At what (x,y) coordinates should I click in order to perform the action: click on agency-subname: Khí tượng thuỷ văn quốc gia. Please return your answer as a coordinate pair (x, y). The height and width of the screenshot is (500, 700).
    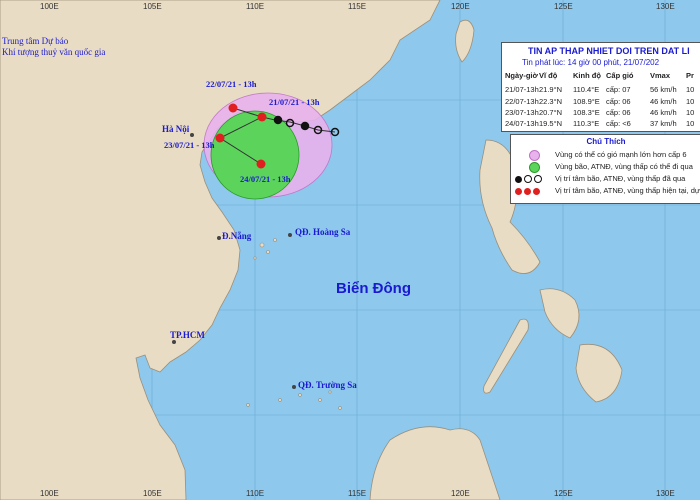
    Looking at the image, I should click on (54, 52).